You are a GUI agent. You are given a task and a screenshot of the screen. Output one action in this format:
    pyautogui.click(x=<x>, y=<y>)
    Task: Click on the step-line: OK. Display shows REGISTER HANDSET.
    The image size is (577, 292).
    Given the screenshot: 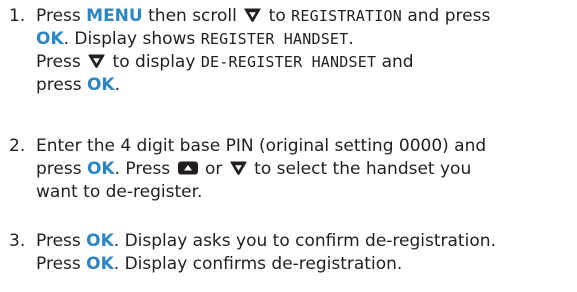 What is the action you would take?
    pyautogui.click(x=195, y=39)
    